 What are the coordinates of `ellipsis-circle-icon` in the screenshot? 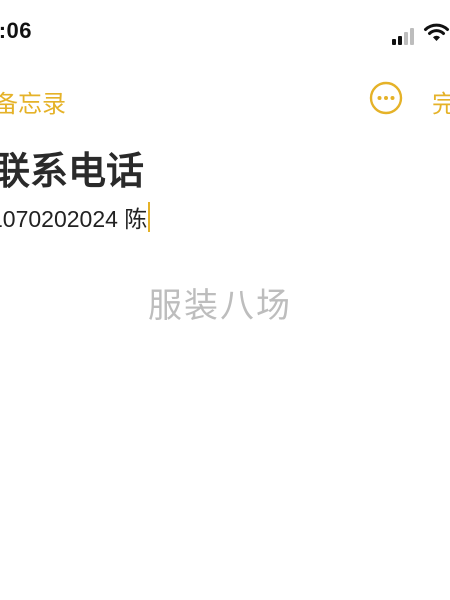 It's located at (386, 98).